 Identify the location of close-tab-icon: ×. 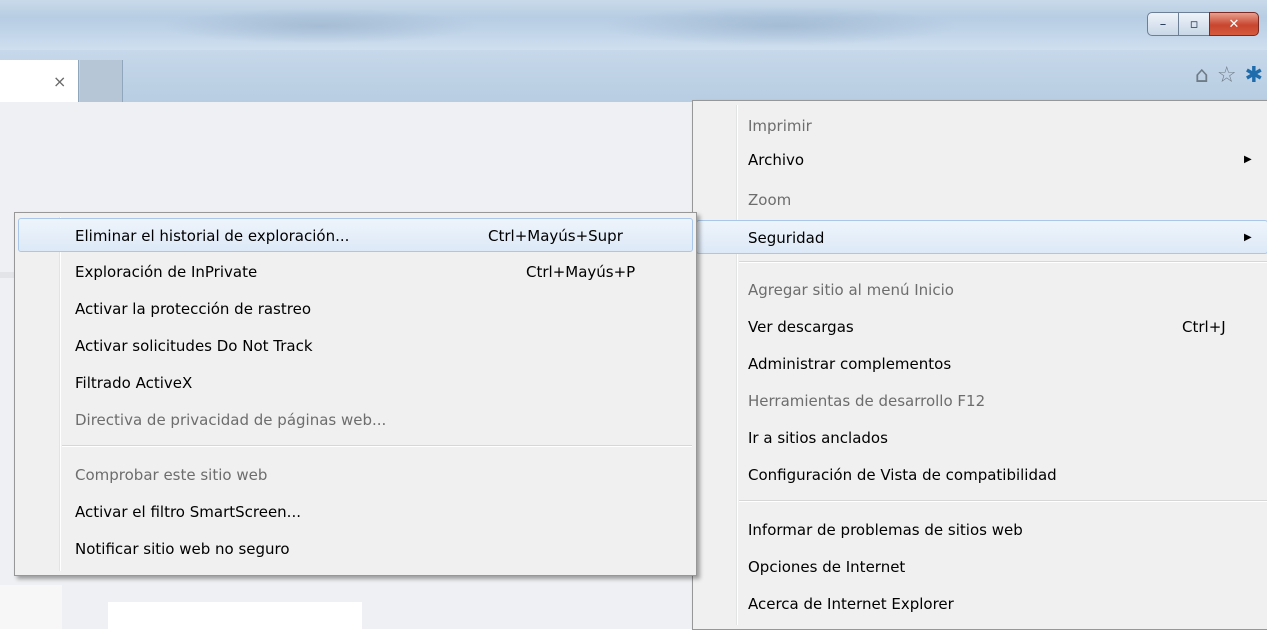
(59, 81).